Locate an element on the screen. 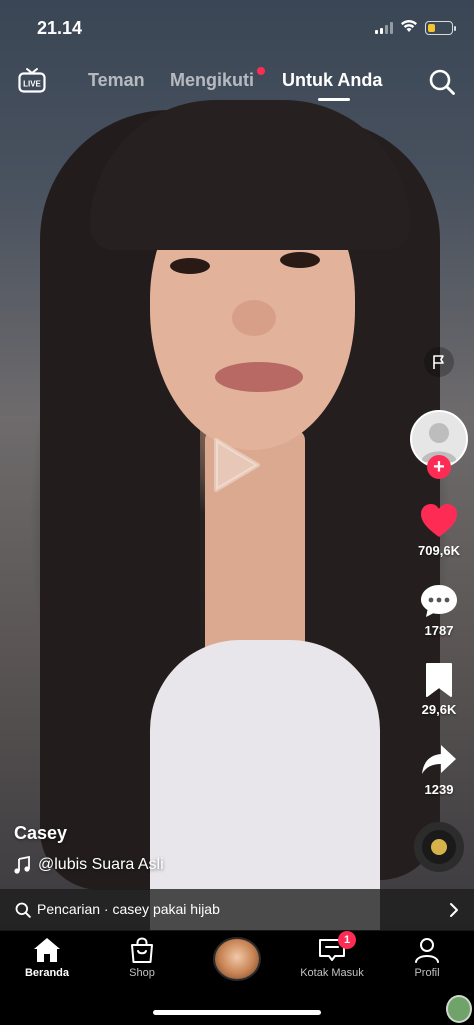 The width and height of the screenshot is (474, 1025). active-tab-indicator is located at coordinates (334, 99).